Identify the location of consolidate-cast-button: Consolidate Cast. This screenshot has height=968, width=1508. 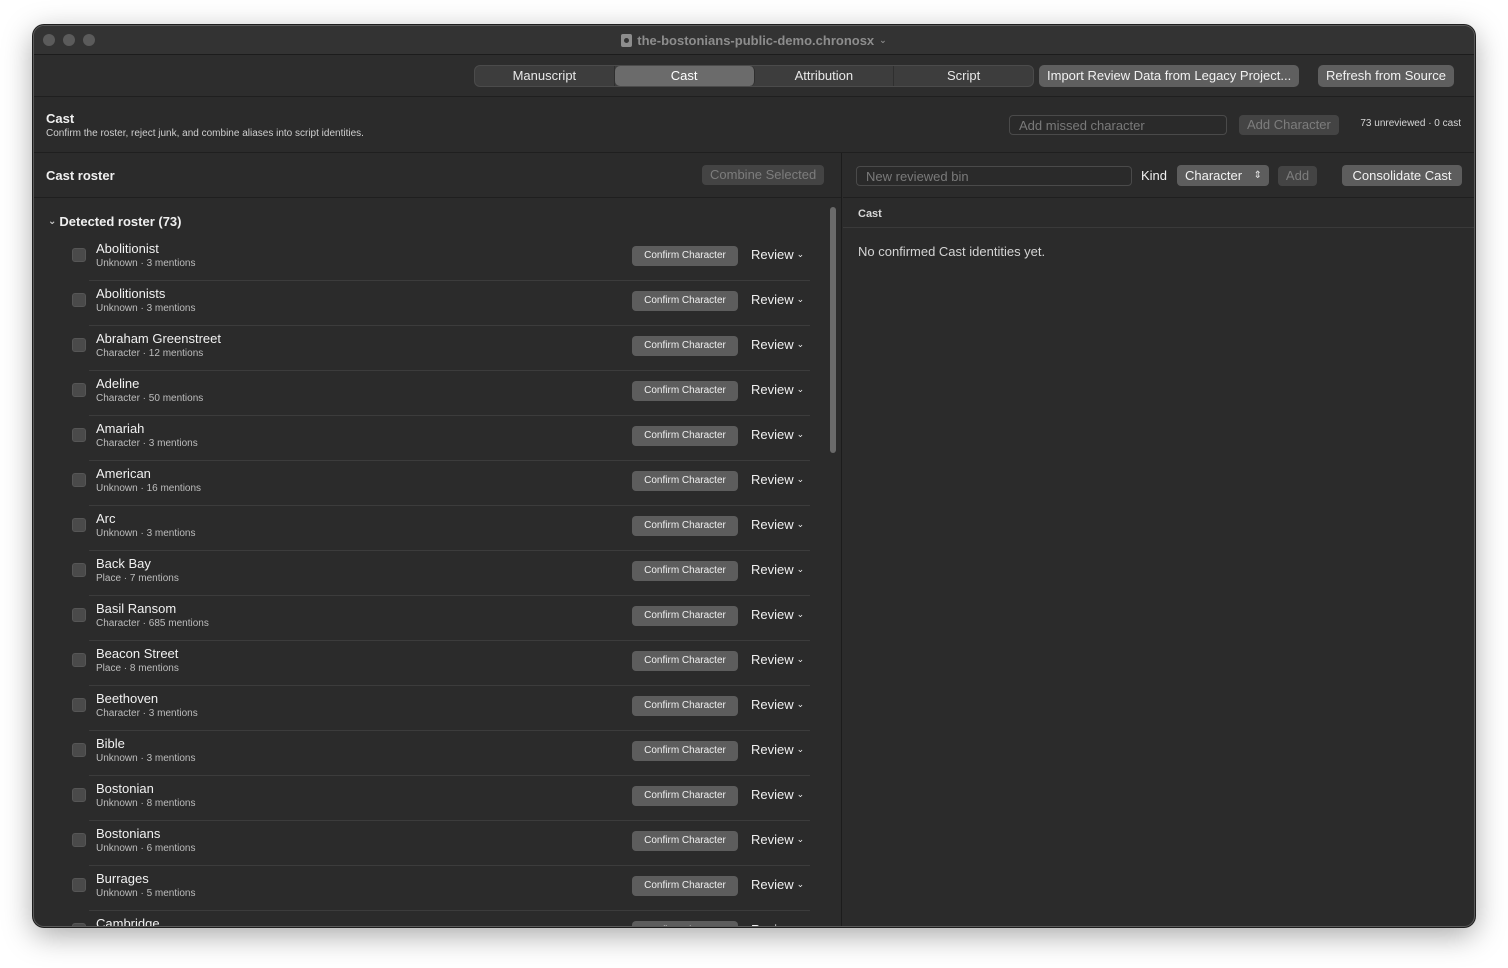
(1402, 175).